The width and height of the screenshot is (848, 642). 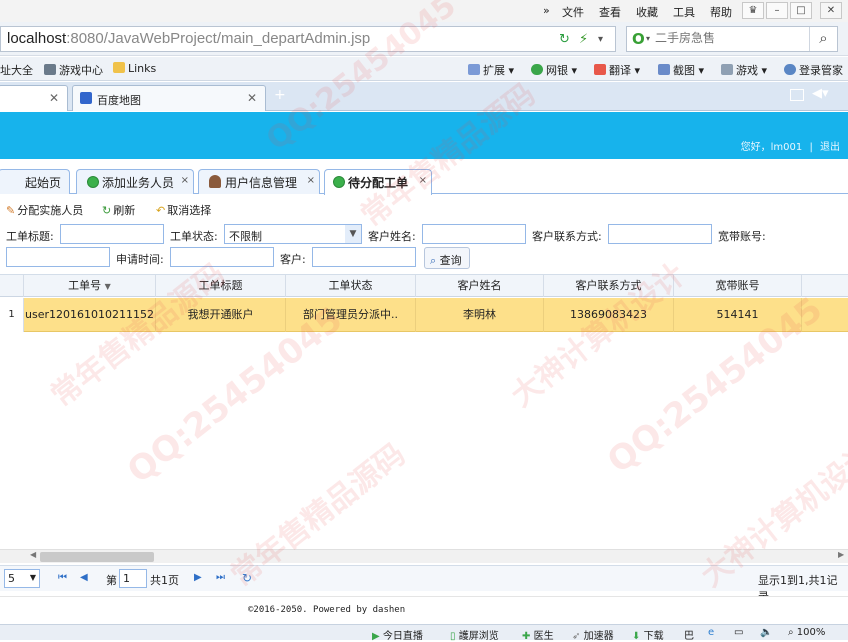 What do you see at coordinates (711, 632) in the screenshot?
I see `ie-icon: e` at bounding box center [711, 632].